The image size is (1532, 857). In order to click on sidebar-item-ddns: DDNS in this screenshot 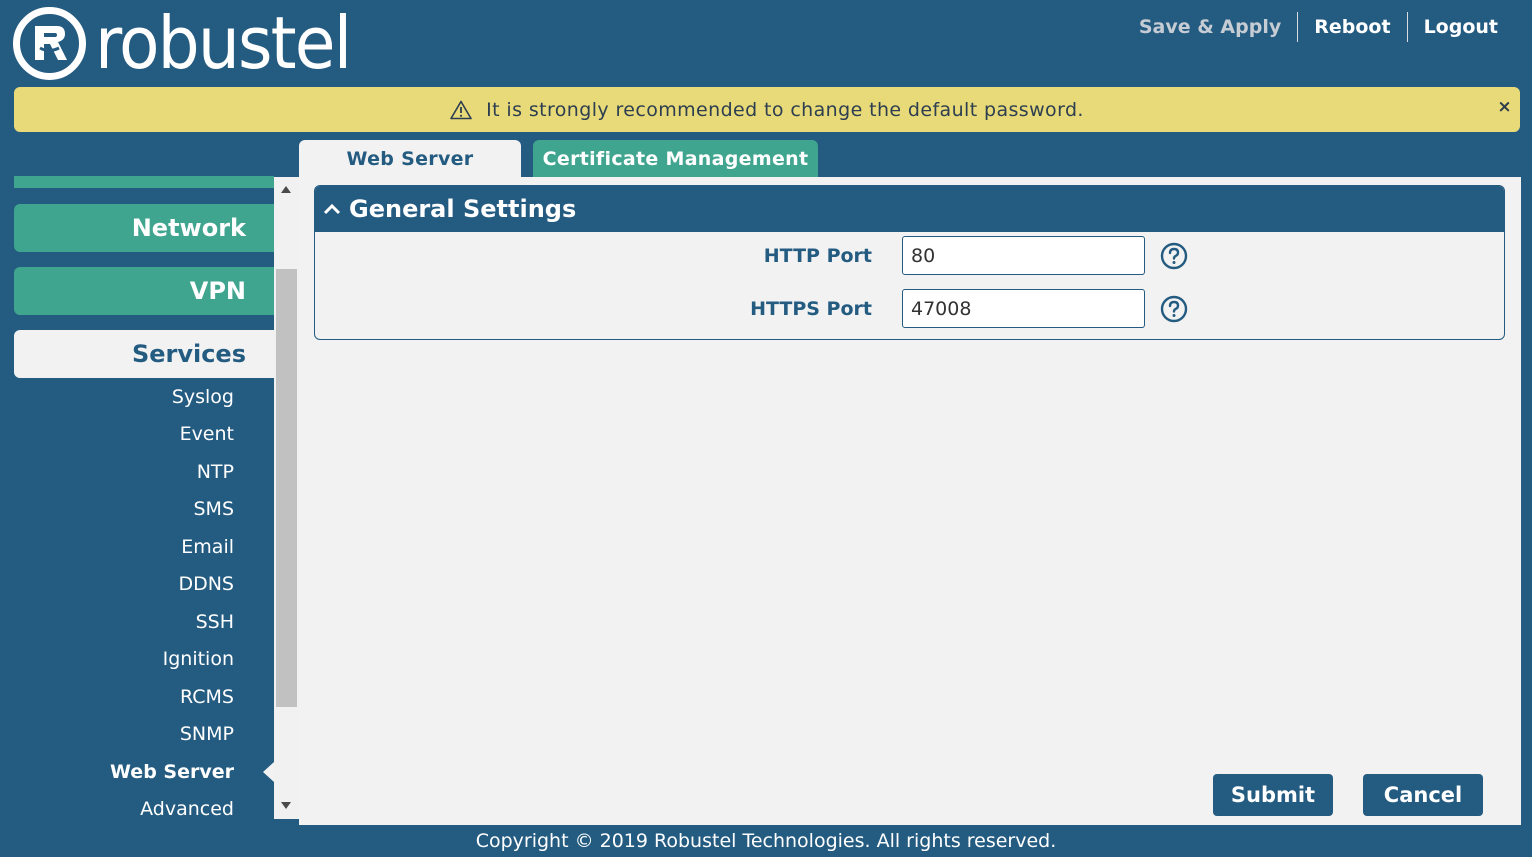, I will do `click(137, 585)`.